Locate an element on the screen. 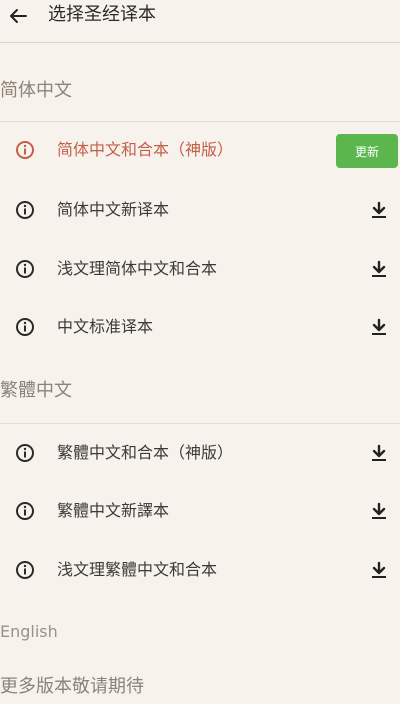 Image resolution: width=400 pixels, height=704 pixels. version-row-traditional-new: 繁體中文新譯本 is located at coordinates (200, 511).